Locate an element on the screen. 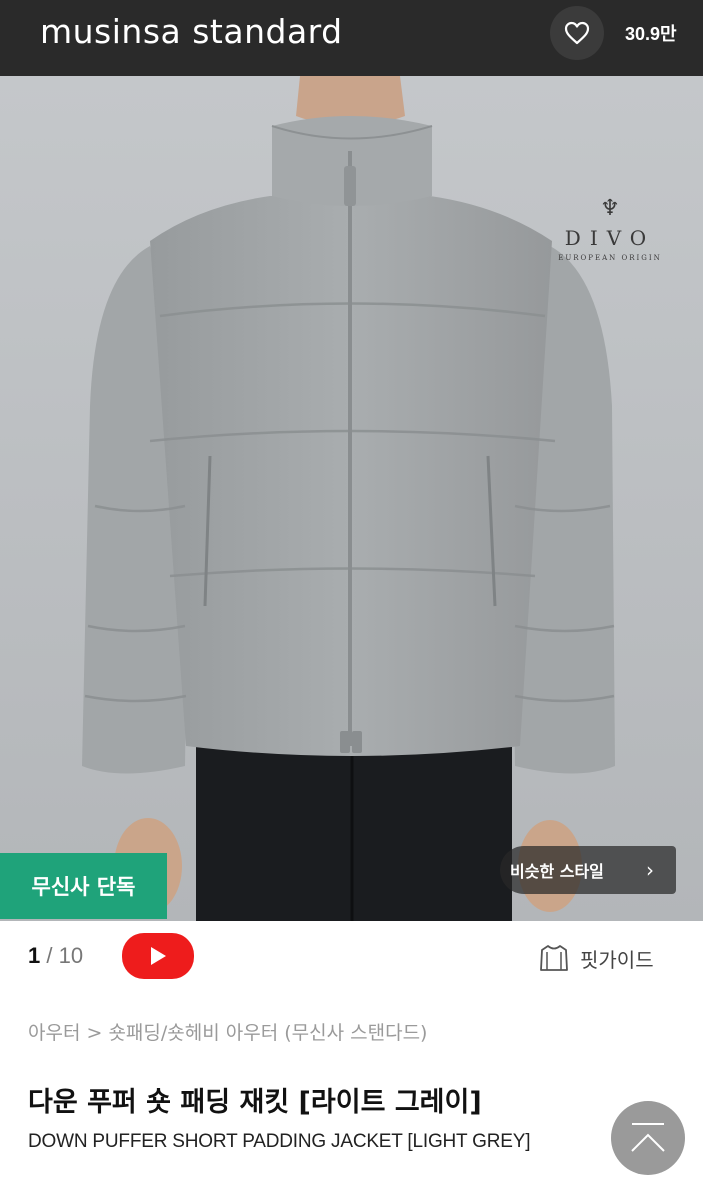 The width and height of the screenshot is (703, 1200). fit-guide-button: 핏가이드 is located at coordinates (596, 958).